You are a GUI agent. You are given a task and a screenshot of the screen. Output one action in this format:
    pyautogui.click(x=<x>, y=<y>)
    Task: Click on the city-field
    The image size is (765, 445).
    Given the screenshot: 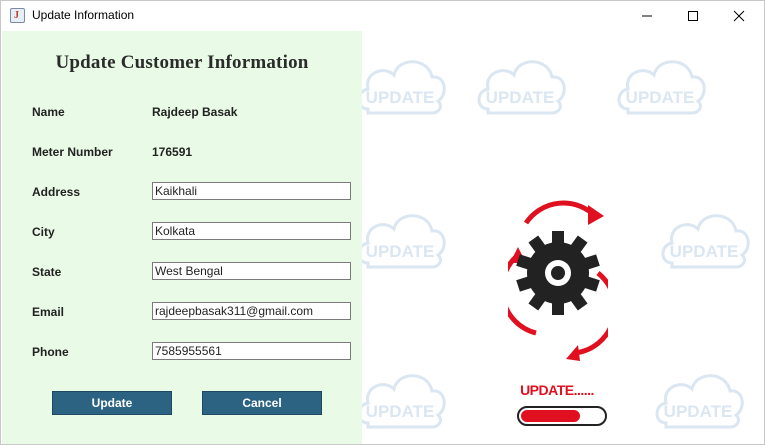 What is the action you would take?
    pyautogui.click(x=251, y=231)
    